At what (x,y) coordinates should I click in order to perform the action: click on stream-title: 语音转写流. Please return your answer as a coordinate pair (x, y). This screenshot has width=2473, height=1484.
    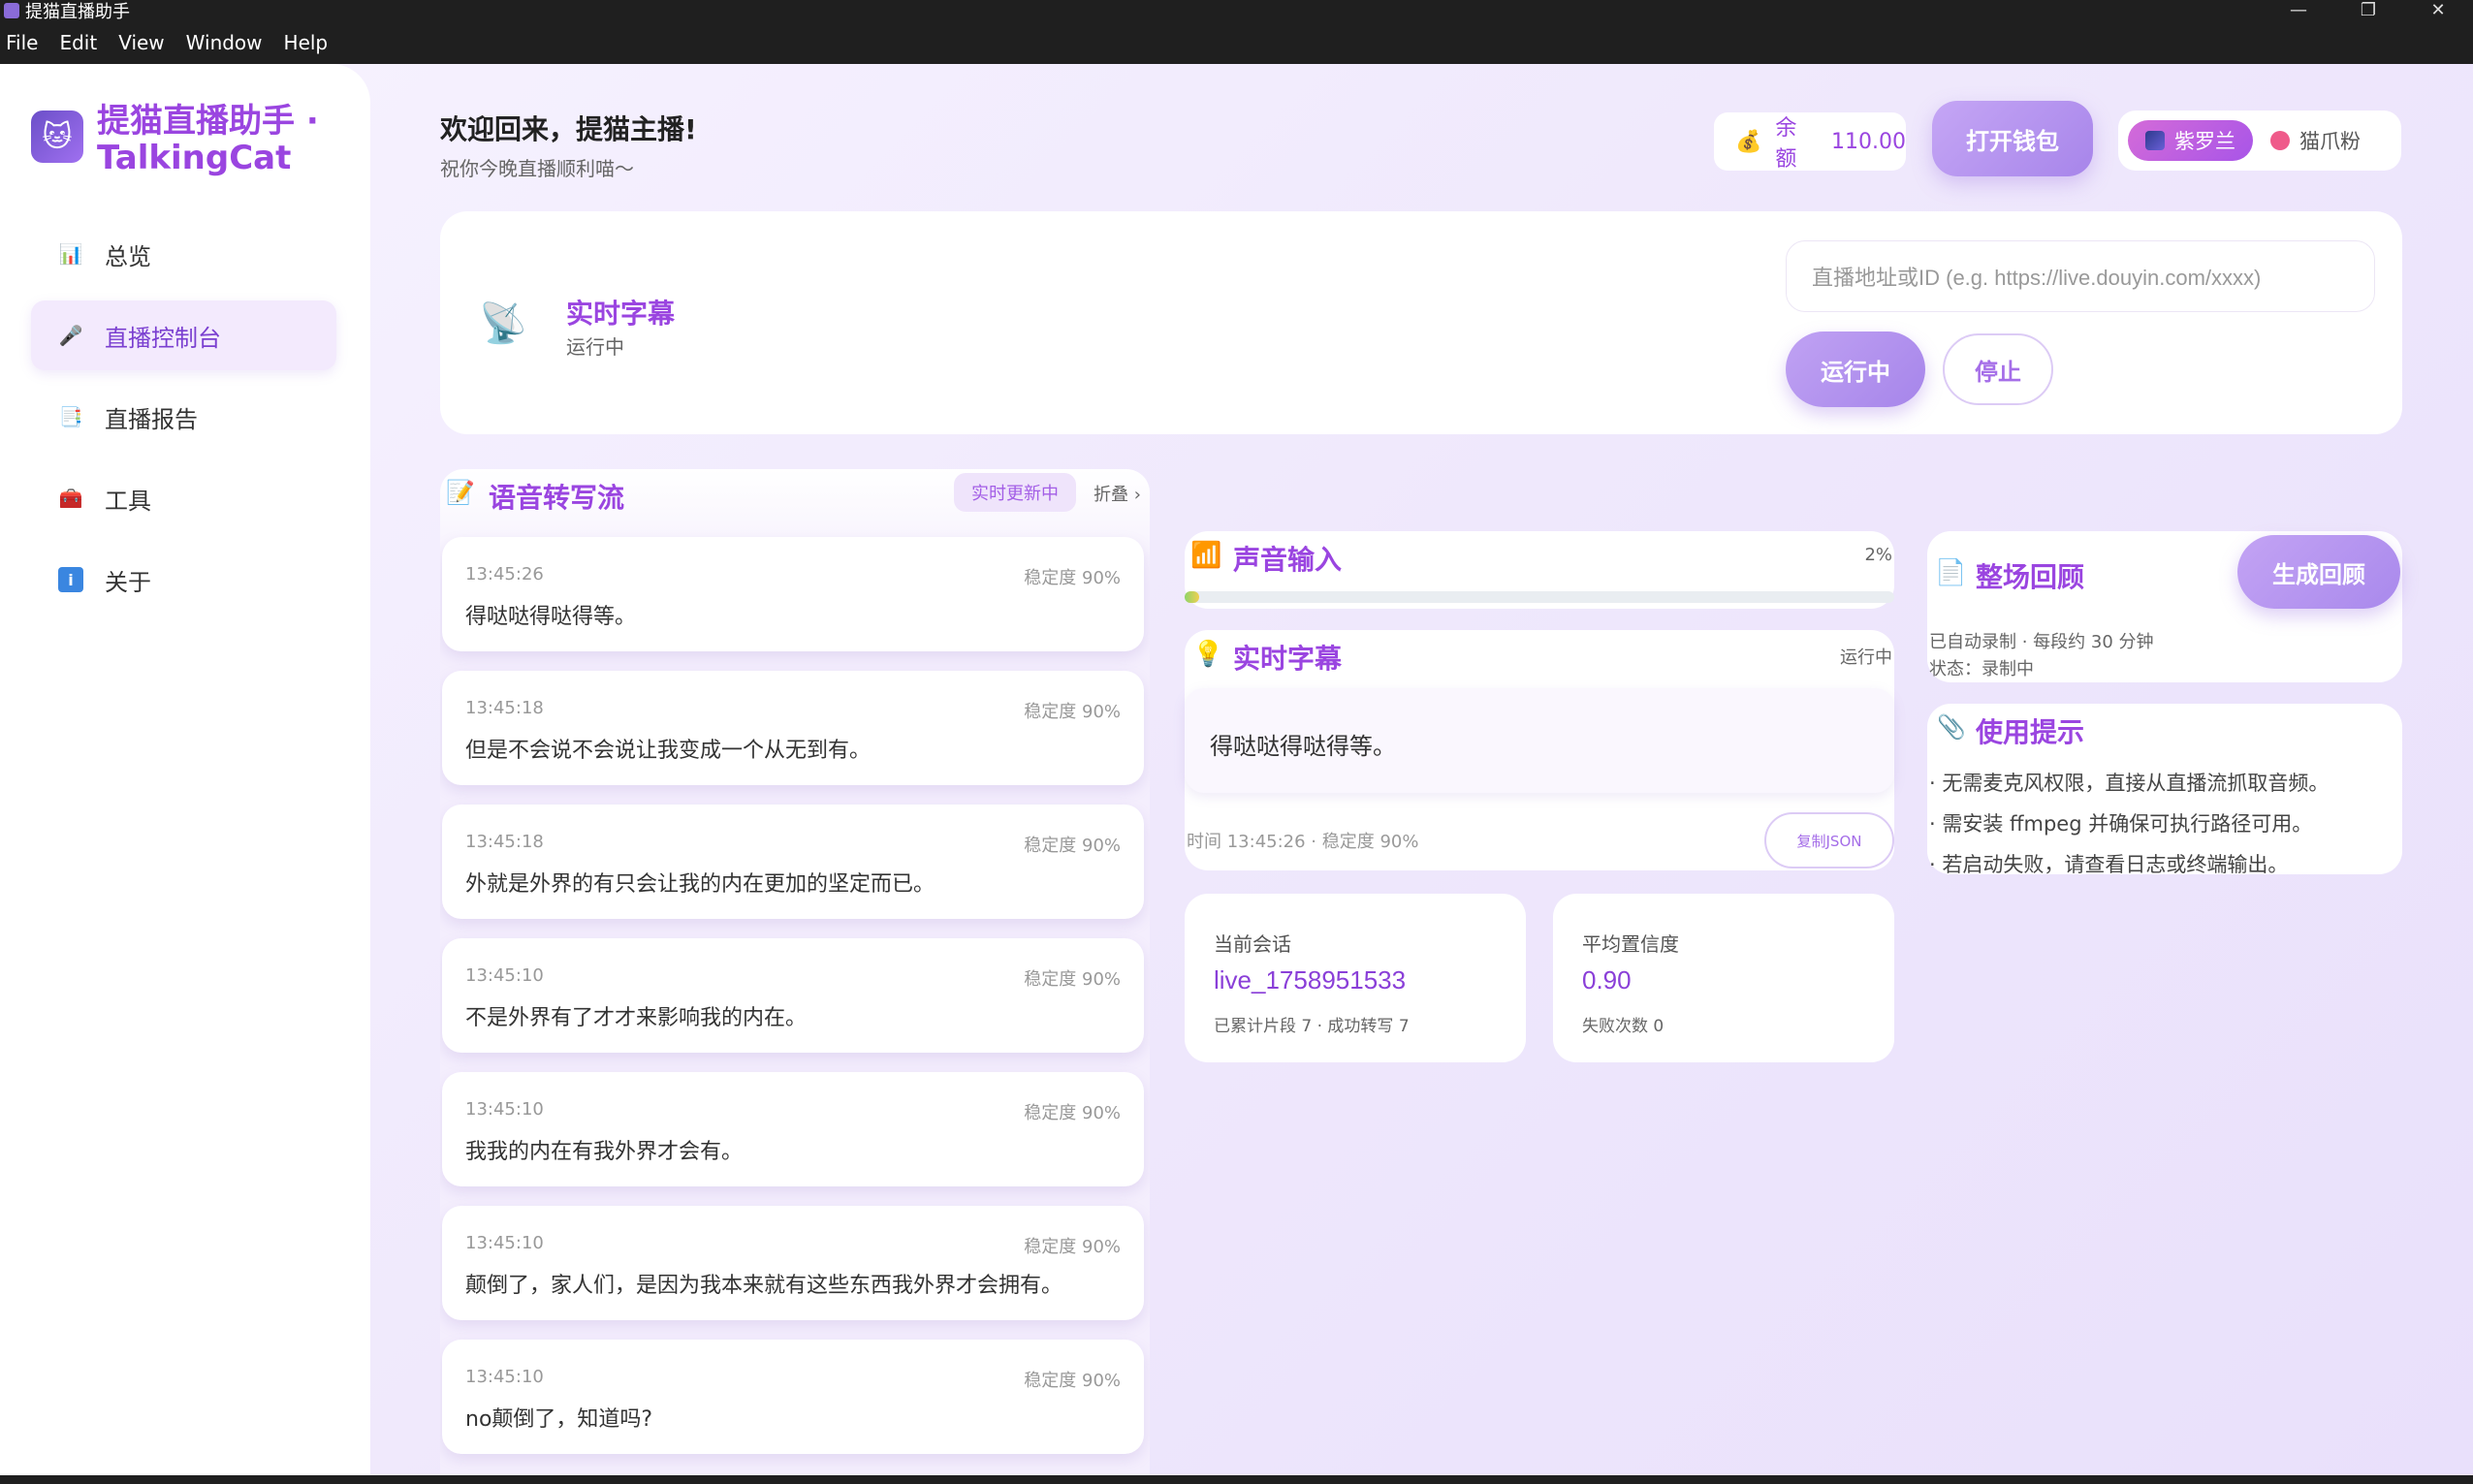
    Looking at the image, I should click on (557, 498).